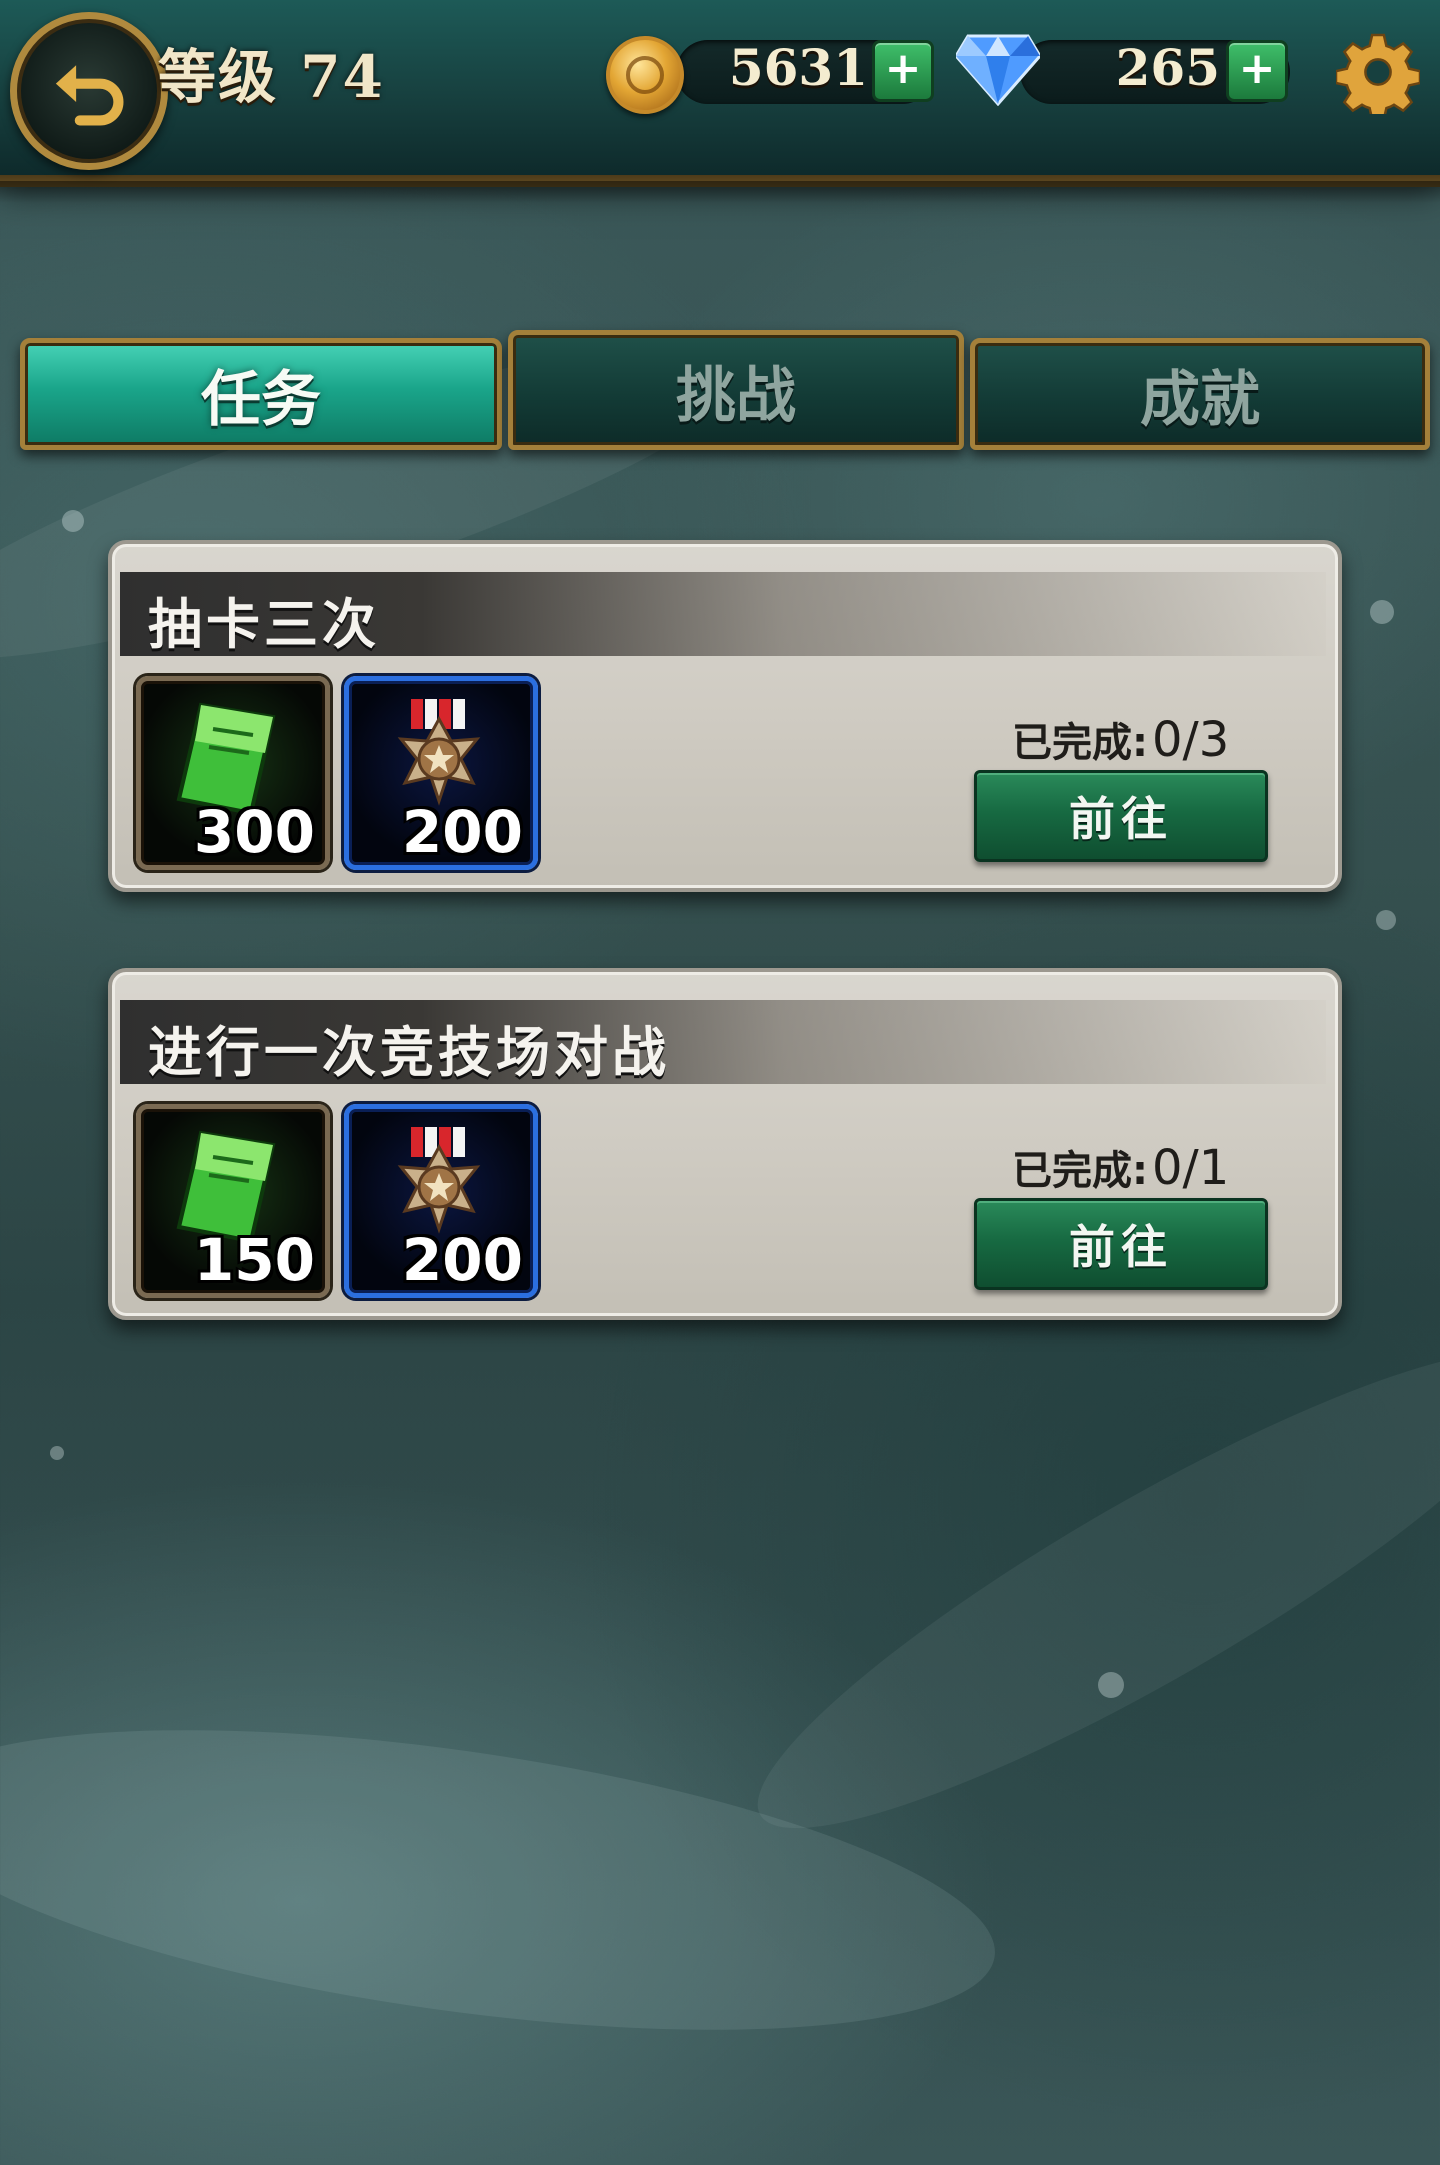  Describe the element at coordinates (254, 1260) in the screenshot. I see `reward-count: 150` at that location.